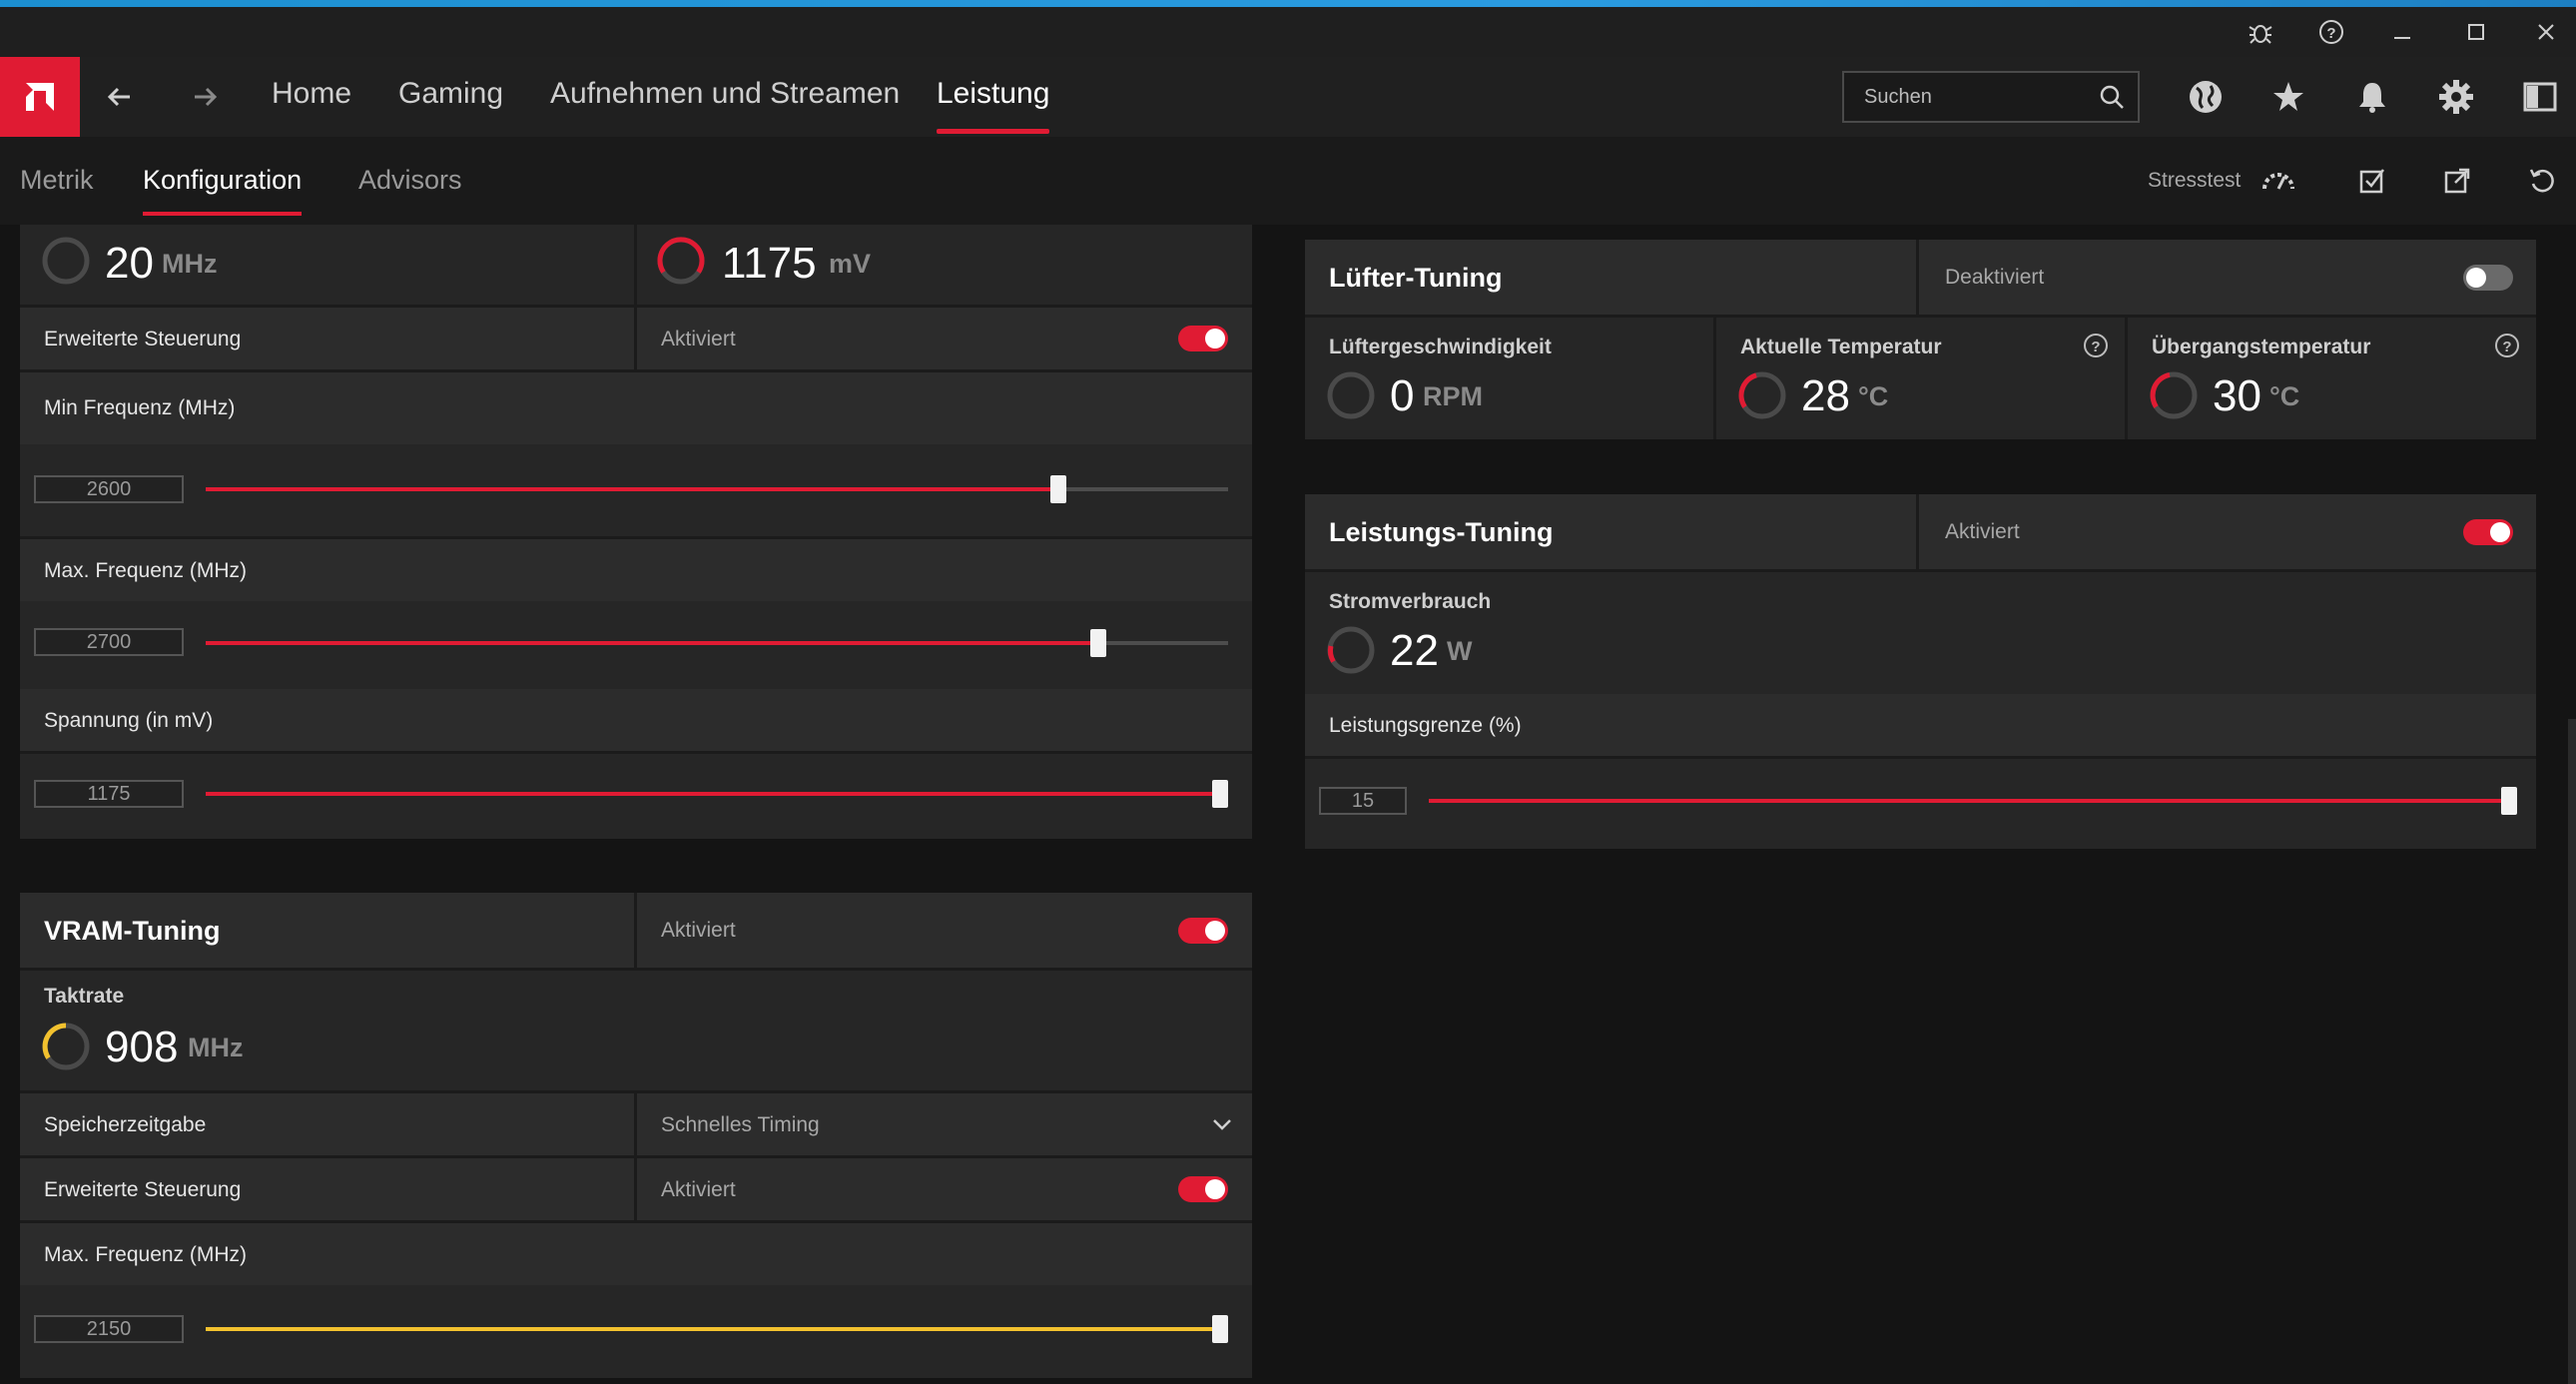 This screenshot has width=2576, height=1384. Describe the element at coordinates (2206, 97) in the screenshot. I see `globe-icon` at that location.